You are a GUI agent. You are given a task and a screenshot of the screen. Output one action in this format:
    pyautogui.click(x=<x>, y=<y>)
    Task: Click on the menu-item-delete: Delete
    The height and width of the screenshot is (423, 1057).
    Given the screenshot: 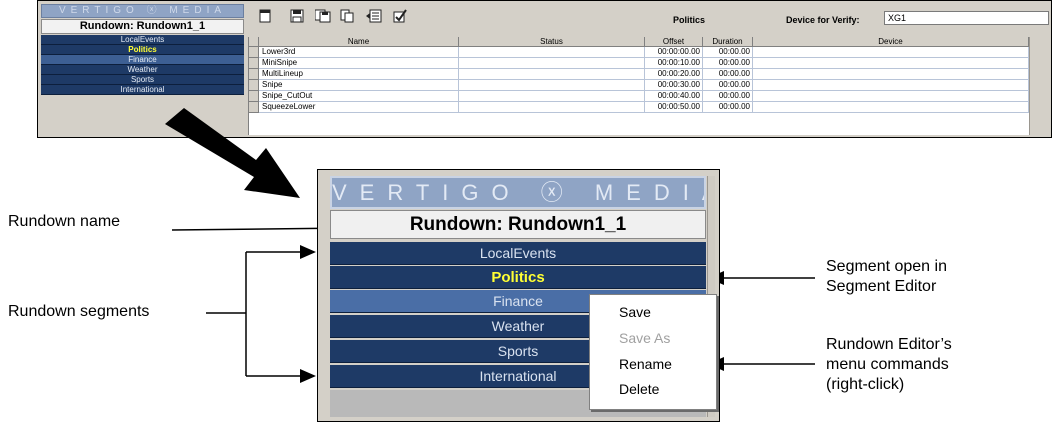 What is the action you would take?
    pyautogui.click(x=664, y=389)
    